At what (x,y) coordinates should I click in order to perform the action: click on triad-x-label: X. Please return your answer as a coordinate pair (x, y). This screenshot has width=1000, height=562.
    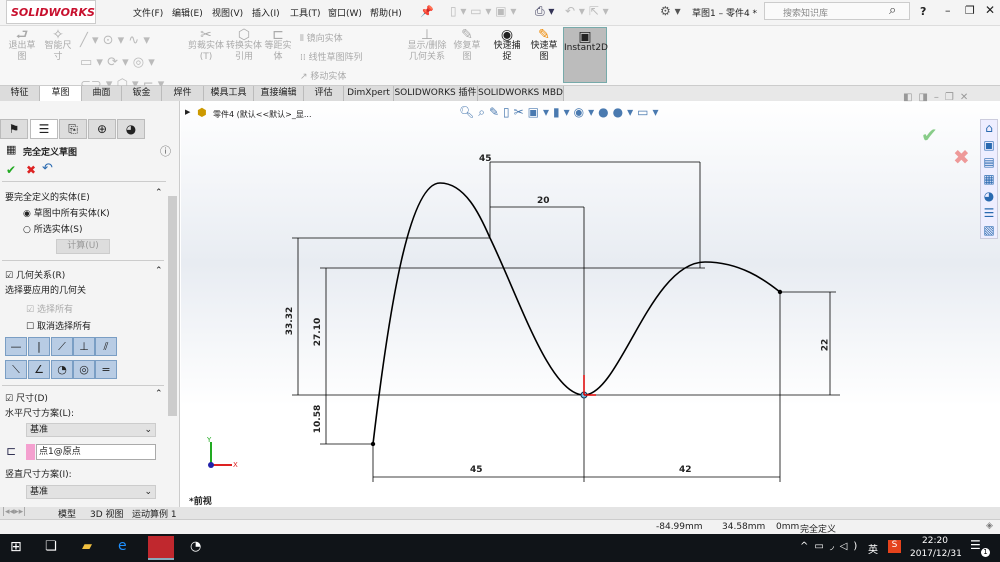
    Looking at the image, I should click on (235, 465).